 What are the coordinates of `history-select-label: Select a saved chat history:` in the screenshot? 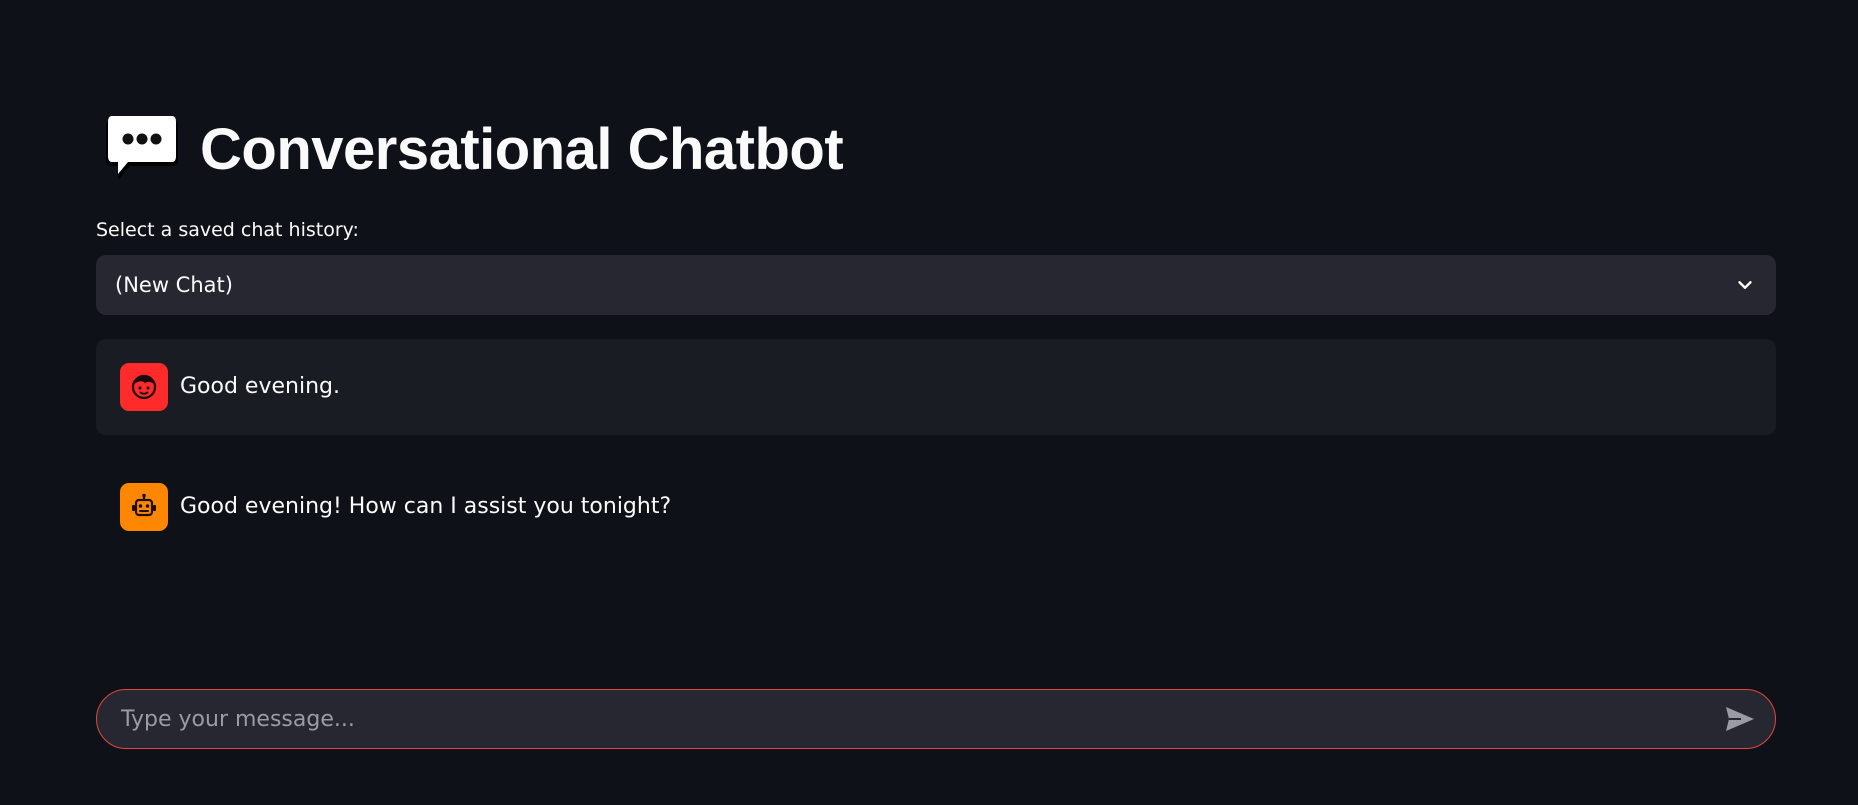 It's located at (227, 230).